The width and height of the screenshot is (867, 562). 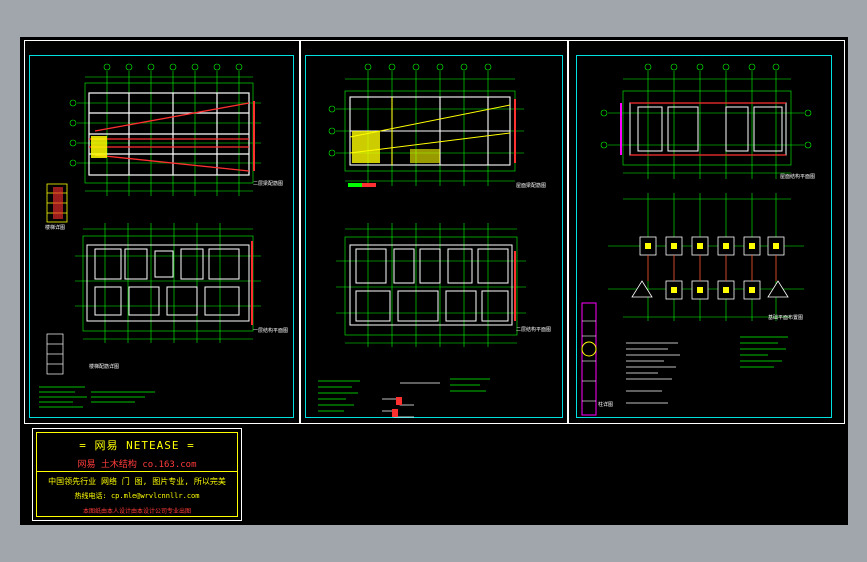 What do you see at coordinates (137, 465) in the screenshot?
I see `stamp-subtitle: 网易 土木结构 co.163.com` at bounding box center [137, 465].